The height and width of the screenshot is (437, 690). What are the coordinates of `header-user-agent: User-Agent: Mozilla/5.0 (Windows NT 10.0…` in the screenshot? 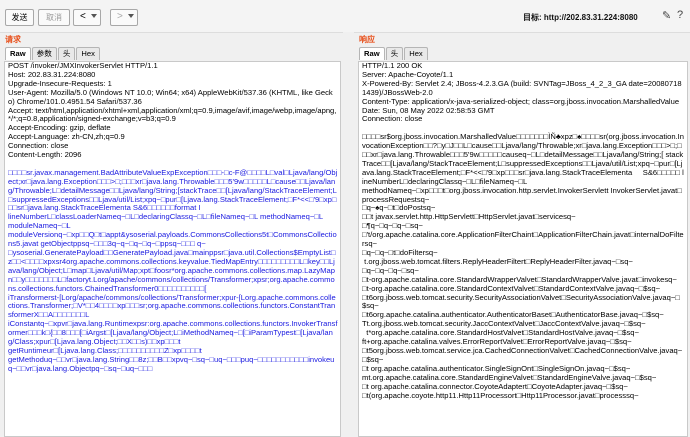 It's located at (170, 96).